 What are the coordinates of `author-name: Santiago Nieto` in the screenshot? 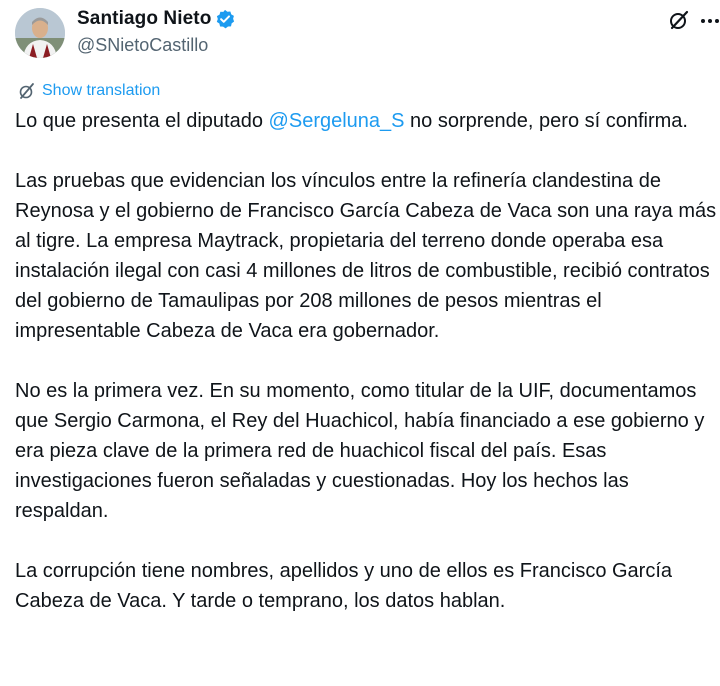 It's located at (144, 19).